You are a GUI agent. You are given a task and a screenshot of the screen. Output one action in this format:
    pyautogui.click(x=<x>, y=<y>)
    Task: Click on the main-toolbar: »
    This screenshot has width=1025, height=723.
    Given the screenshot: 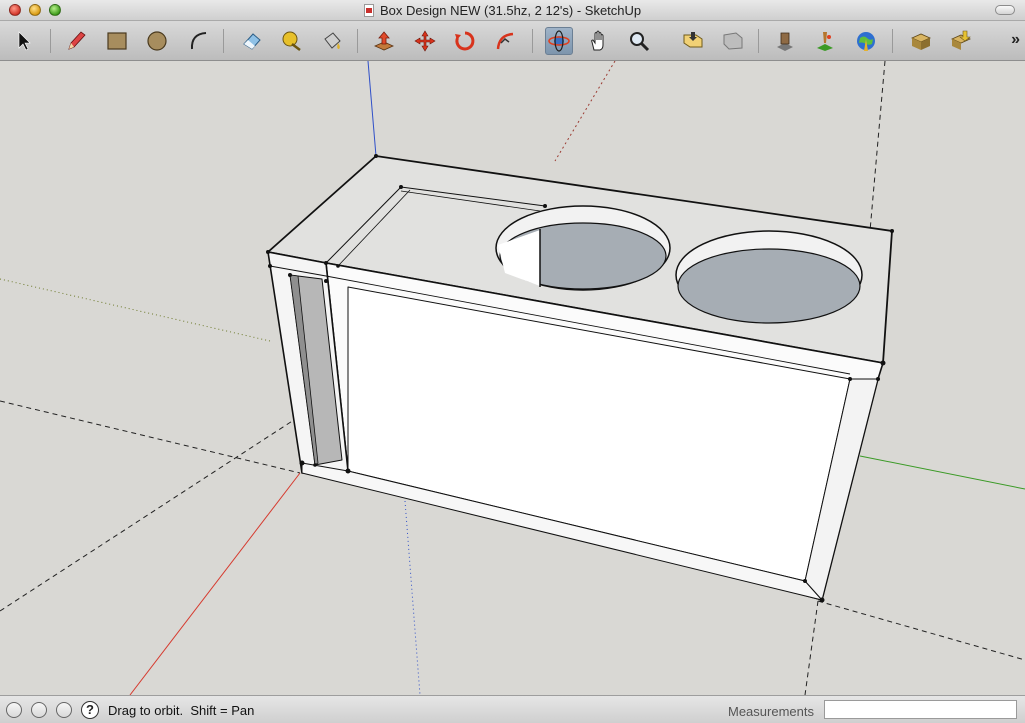 What is the action you would take?
    pyautogui.click(x=512, y=41)
    